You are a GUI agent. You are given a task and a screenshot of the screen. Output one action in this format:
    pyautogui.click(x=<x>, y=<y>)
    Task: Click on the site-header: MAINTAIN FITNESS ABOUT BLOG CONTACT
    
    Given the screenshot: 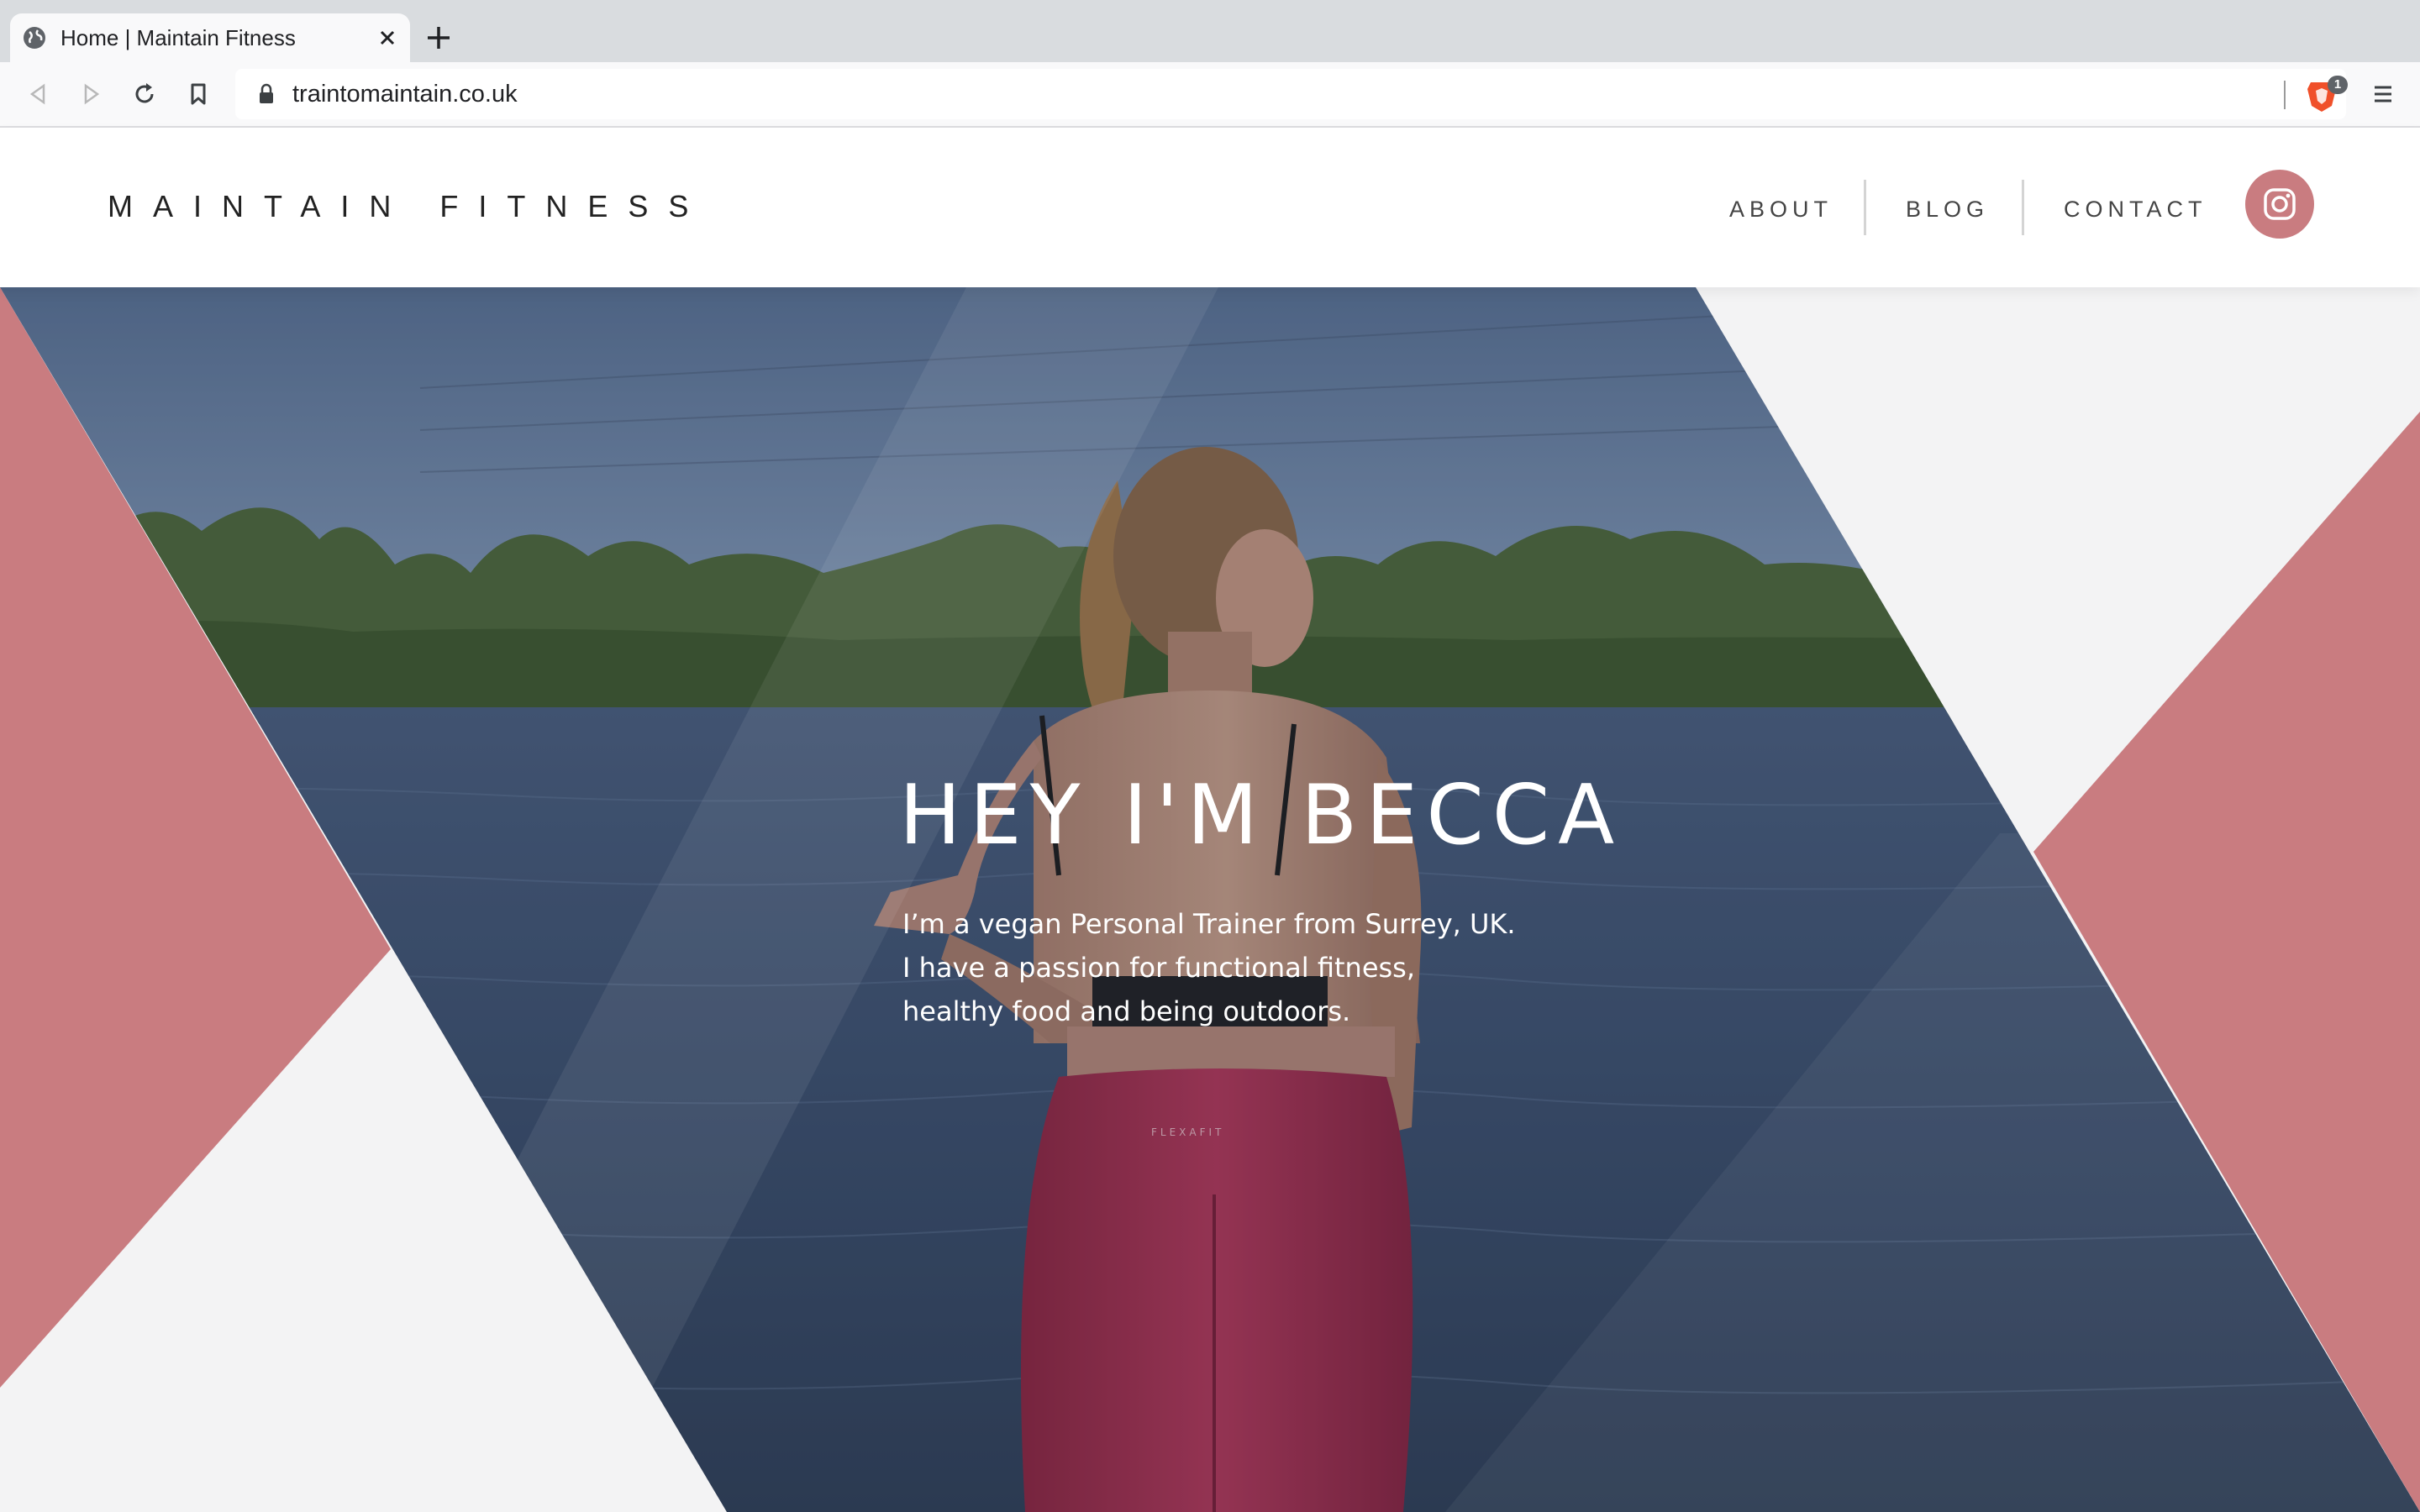 What is the action you would take?
    pyautogui.click(x=1210, y=207)
    